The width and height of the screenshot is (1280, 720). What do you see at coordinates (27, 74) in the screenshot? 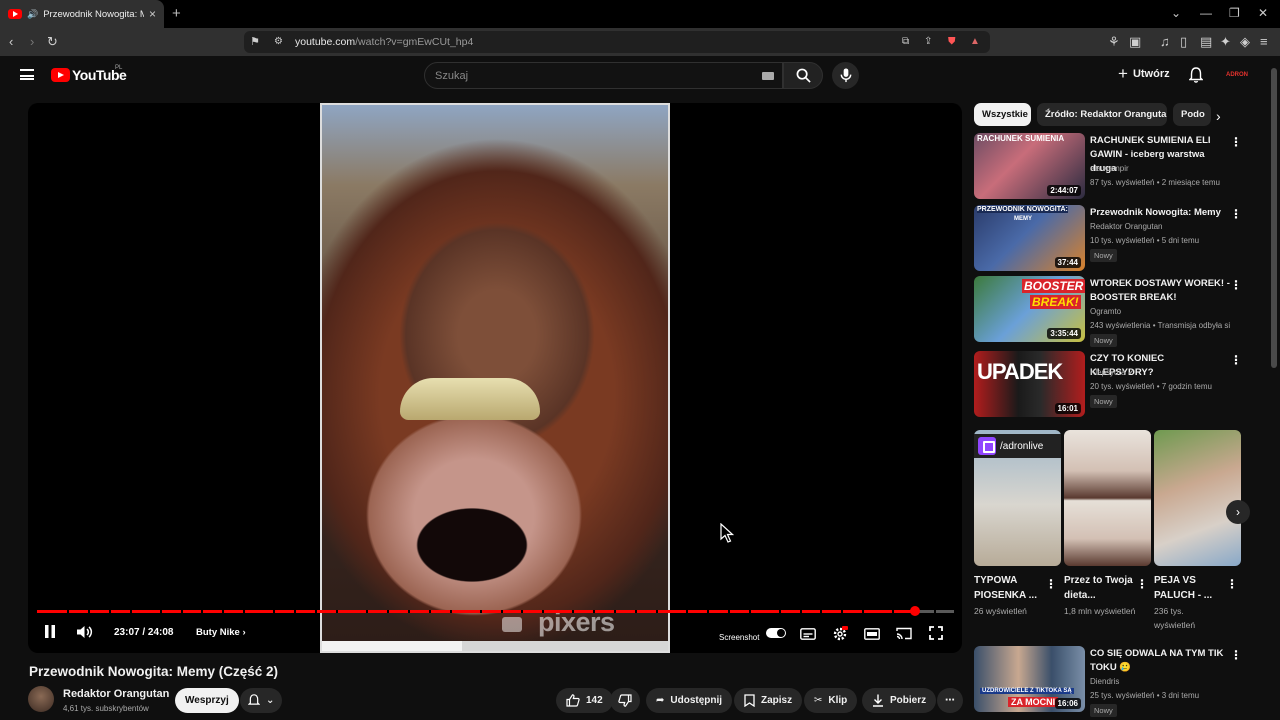
I see `guide-menu-icon` at bounding box center [27, 74].